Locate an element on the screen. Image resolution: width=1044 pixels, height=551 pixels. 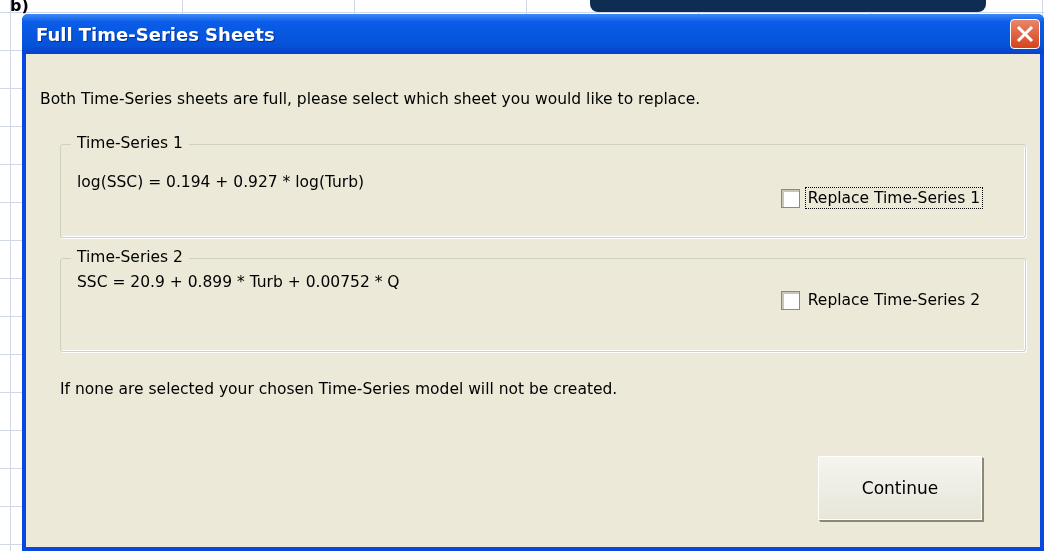
continue-button: Continue is located at coordinates (900, 488).